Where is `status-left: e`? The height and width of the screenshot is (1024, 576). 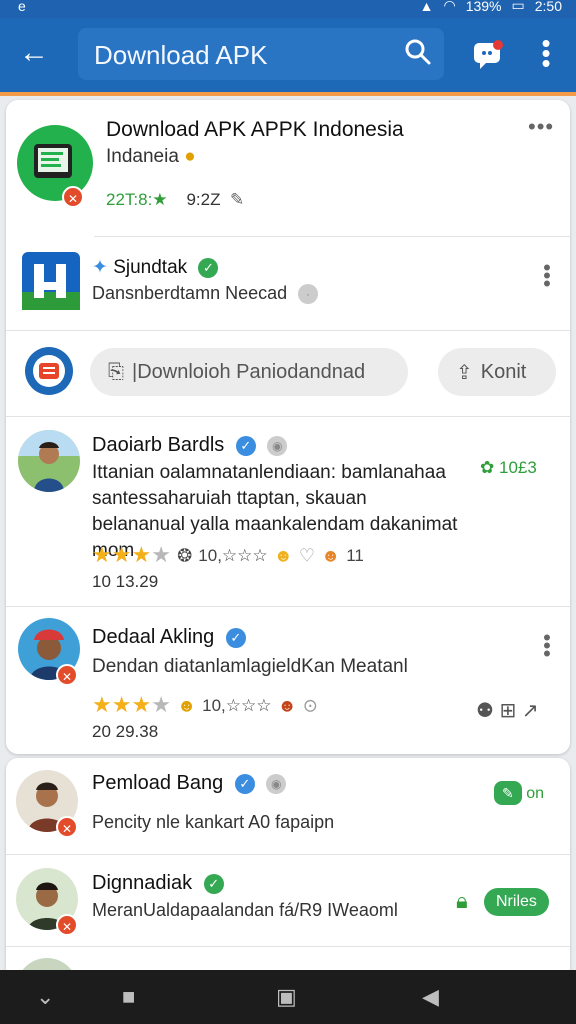
status-left: e is located at coordinates (22, 7).